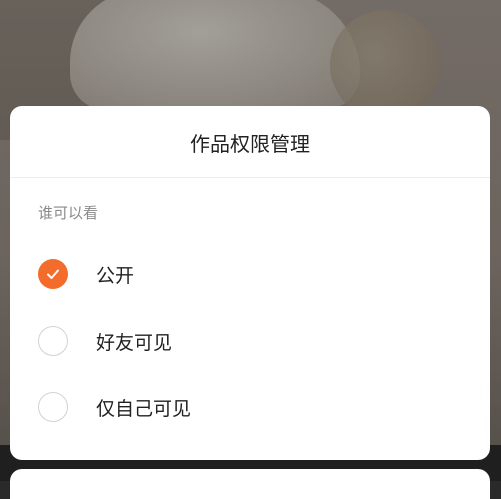 This screenshot has width=501, height=499. Describe the element at coordinates (68, 213) in the screenshot. I see `section-label-who-can-see: 谁可以看` at that location.